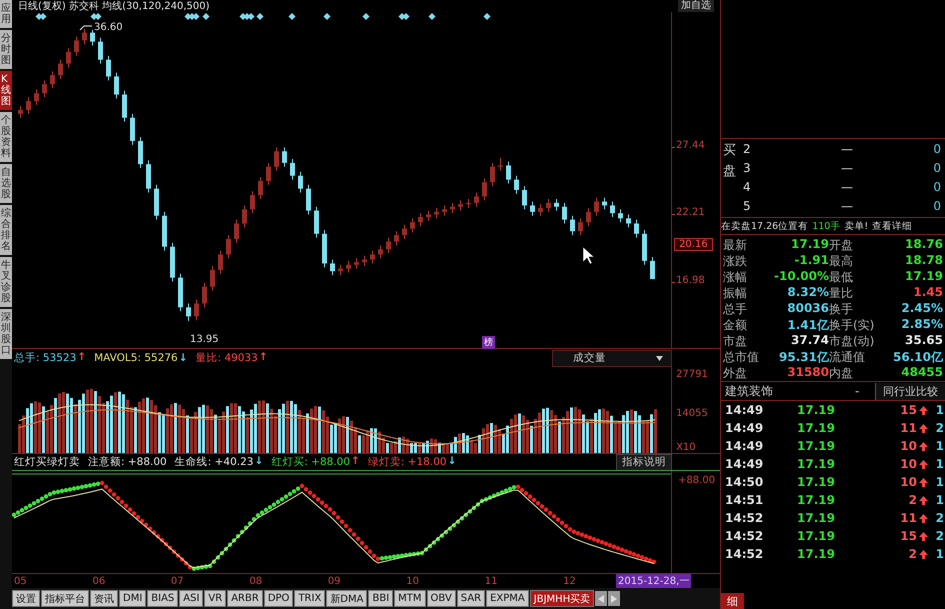 The height and width of the screenshot is (609, 945). Describe the element at coordinates (735, 373) in the screenshot. I see `quote-label: 外盘` at that location.